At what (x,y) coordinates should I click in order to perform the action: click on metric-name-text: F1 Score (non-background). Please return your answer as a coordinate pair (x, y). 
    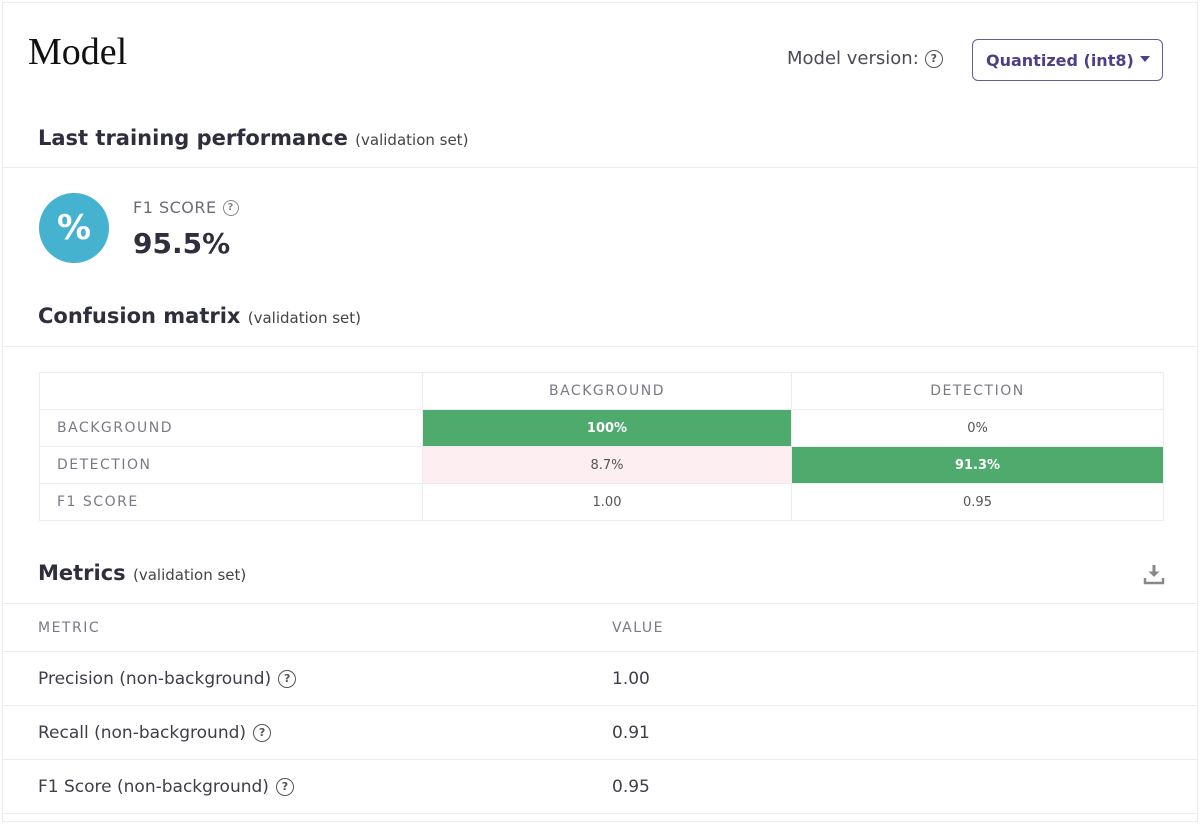
    Looking at the image, I should click on (153, 786).